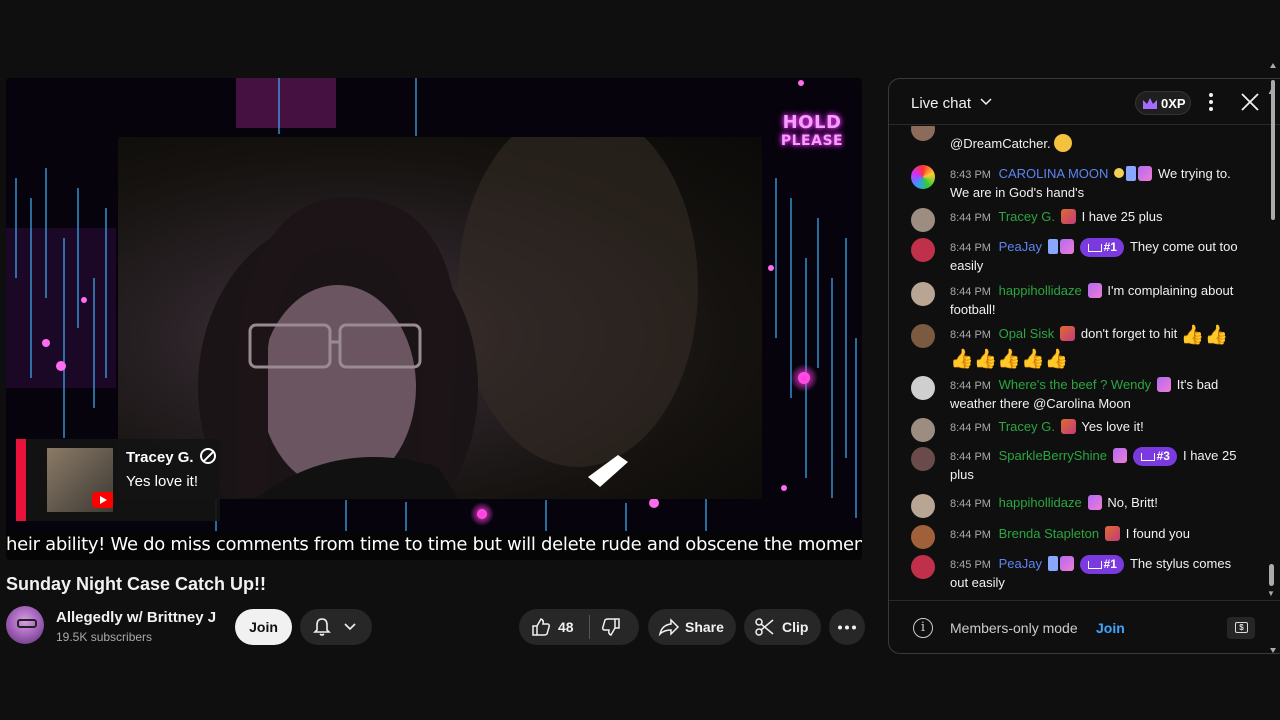 The height and width of the screenshot is (720, 1280). Describe the element at coordinates (25, 625) in the screenshot. I see `channel-avatar` at that location.